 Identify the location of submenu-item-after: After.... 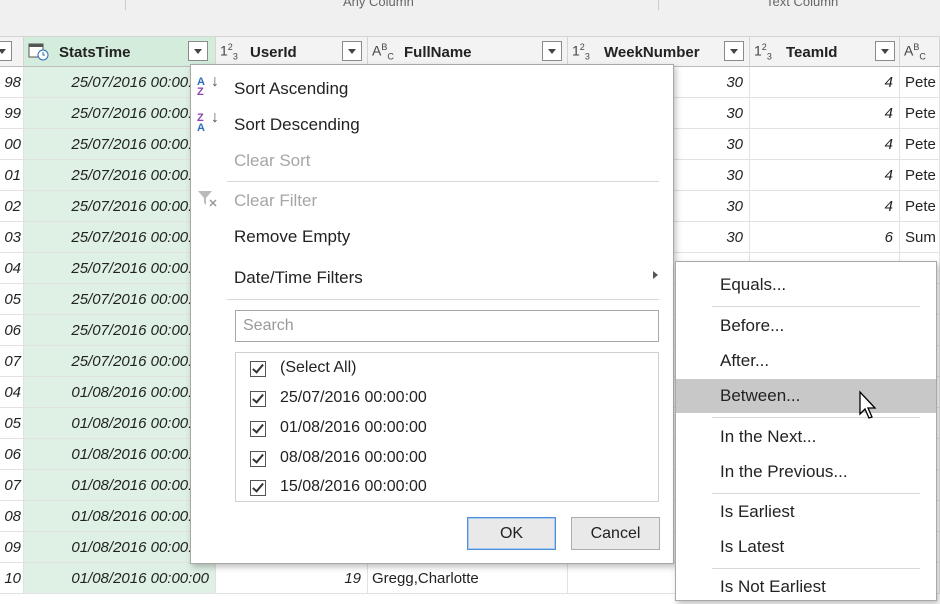
(806, 361).